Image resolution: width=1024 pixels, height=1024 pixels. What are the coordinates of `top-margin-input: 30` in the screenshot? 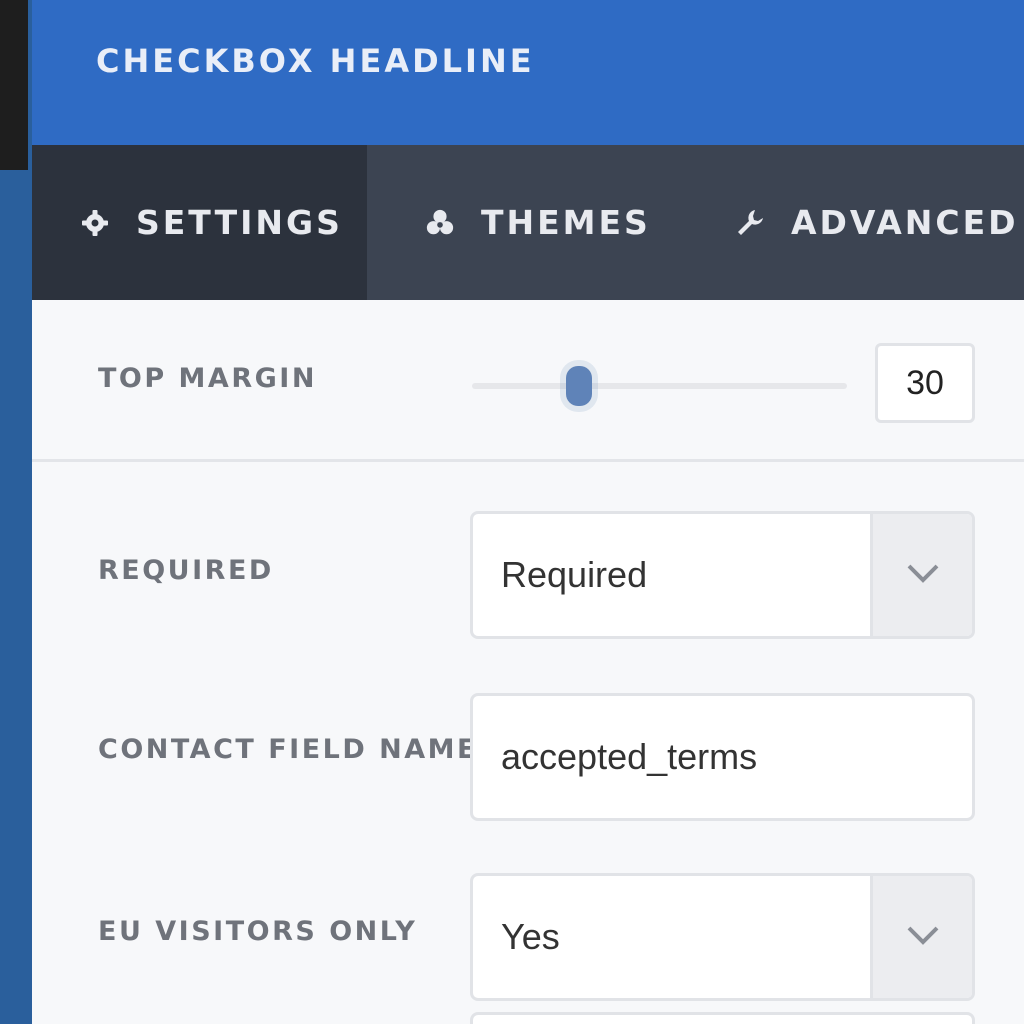 It's located at (925, 383).